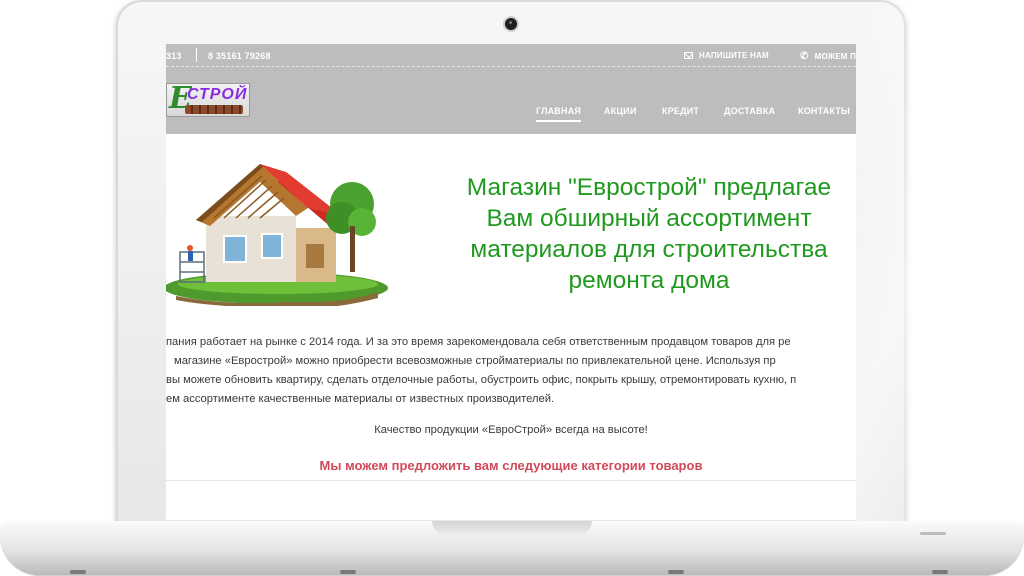 The height and width of the screenshot is (576, 1024). I want to click on callback-label: МОЖЕМ П, so click(835, 56).